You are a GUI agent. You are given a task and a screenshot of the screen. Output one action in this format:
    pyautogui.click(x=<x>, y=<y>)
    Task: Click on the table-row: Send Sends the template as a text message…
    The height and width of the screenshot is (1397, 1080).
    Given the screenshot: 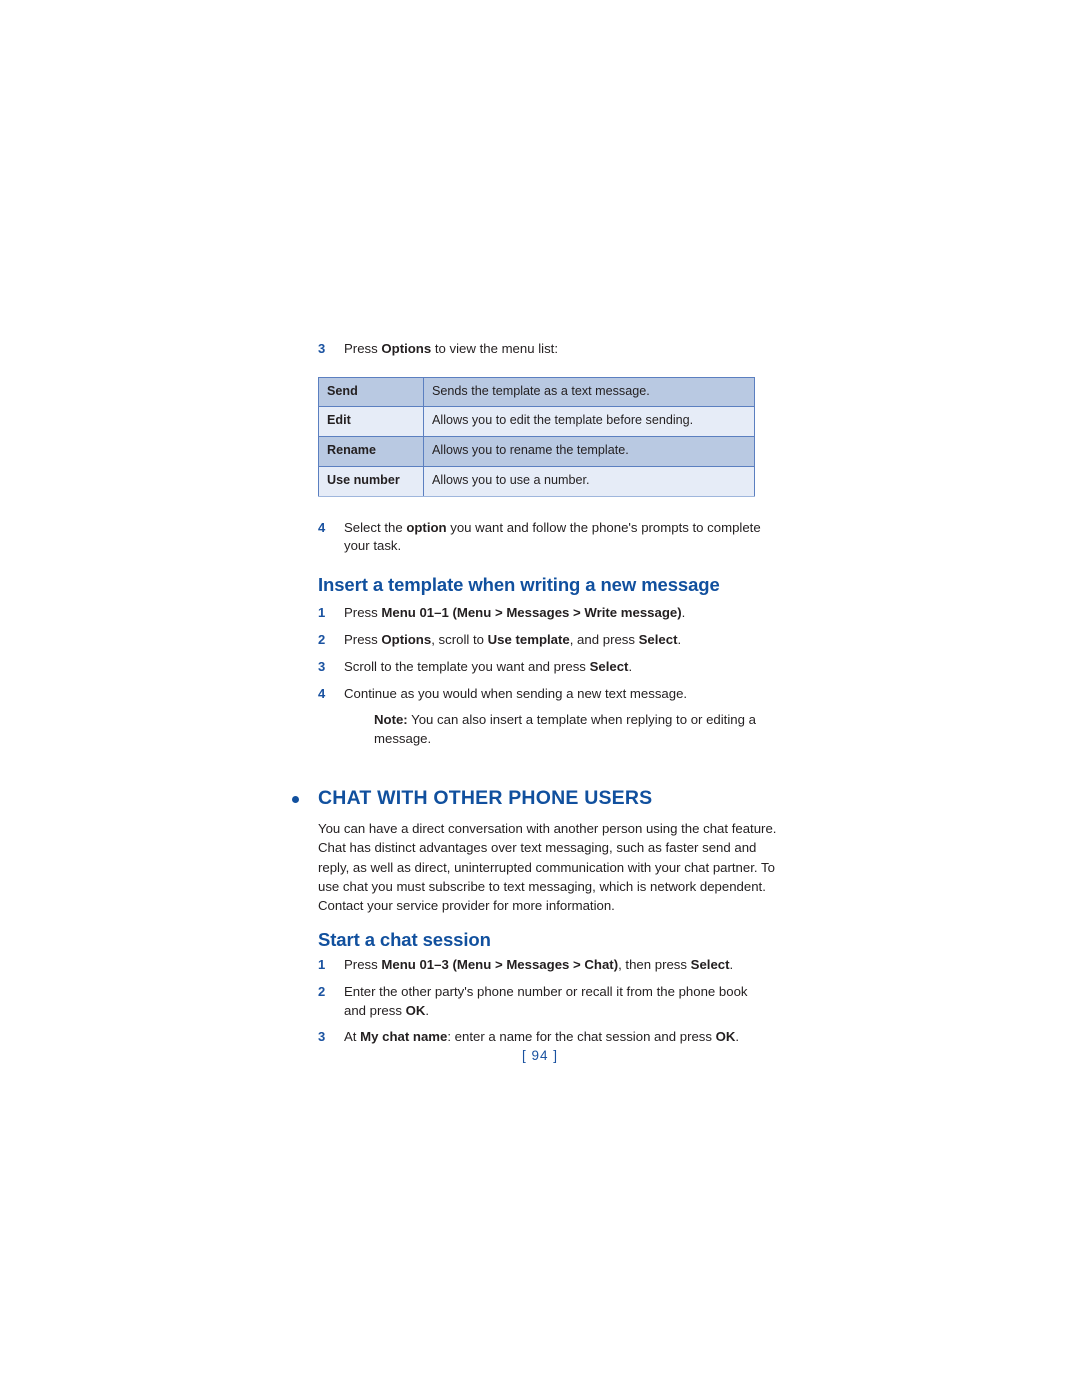 What is the action you would take?
    pyautogui.click(x=536, y=392)
    